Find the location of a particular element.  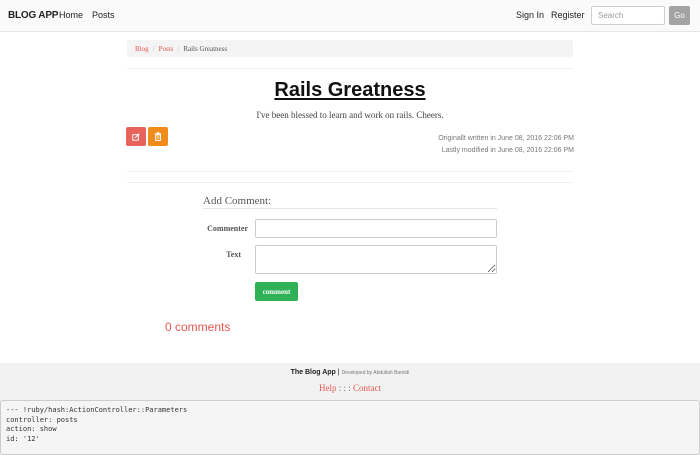

footer-contact-link: Contact is located at coordinates (367, 388).